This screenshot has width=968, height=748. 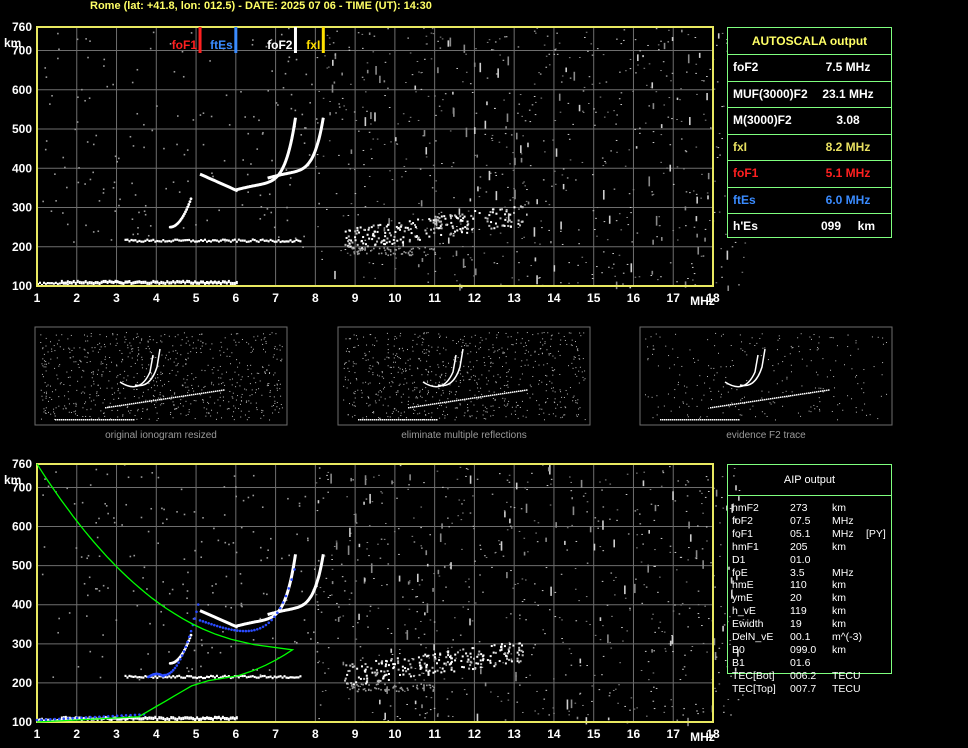 I want to click on autoscala-row: foF1 5.1 MHz, so click(x=809, y=174).